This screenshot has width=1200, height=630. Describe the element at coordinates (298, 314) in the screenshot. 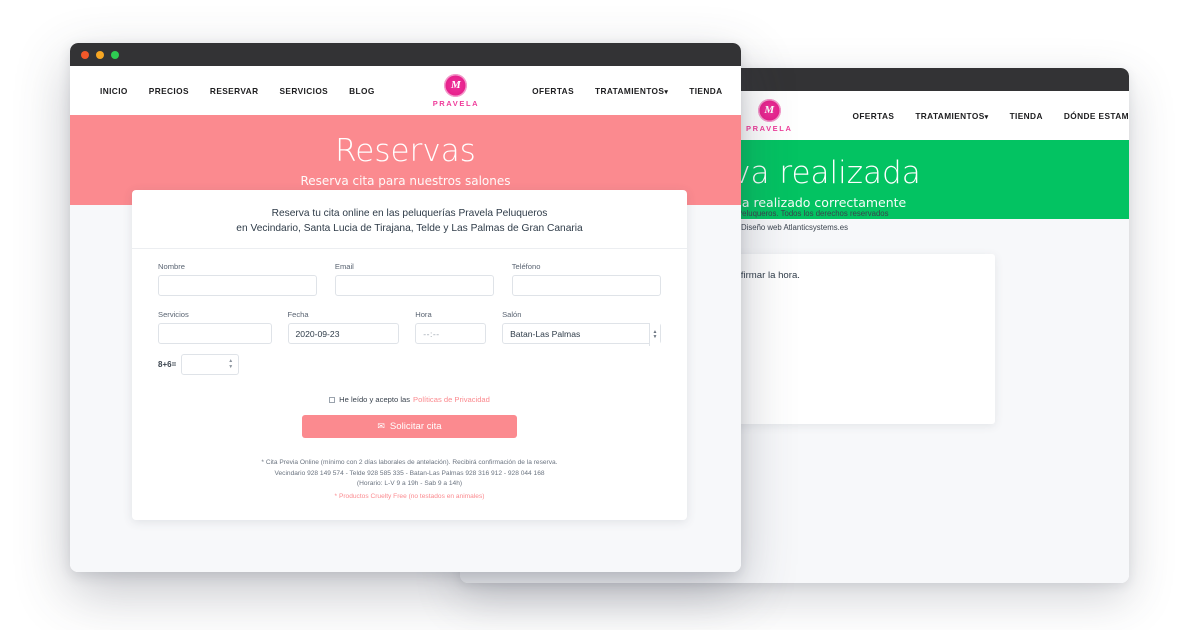

I see `label-fecha: Fecha` at that location.